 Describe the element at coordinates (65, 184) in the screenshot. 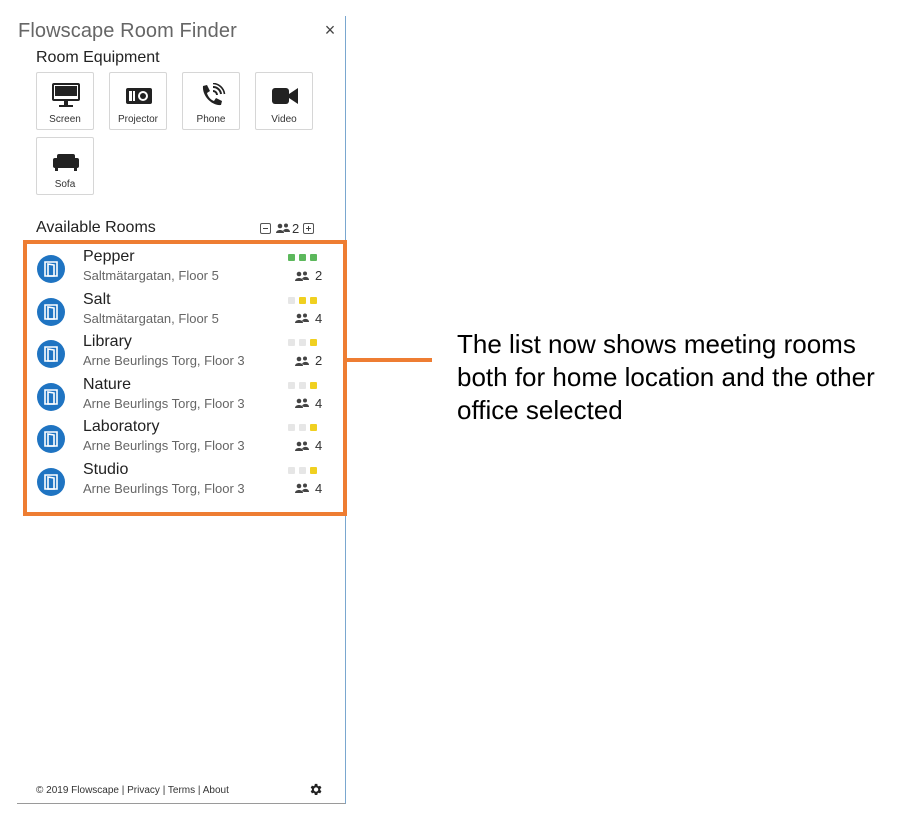

I see `equipment-label: Sofa` at that location.